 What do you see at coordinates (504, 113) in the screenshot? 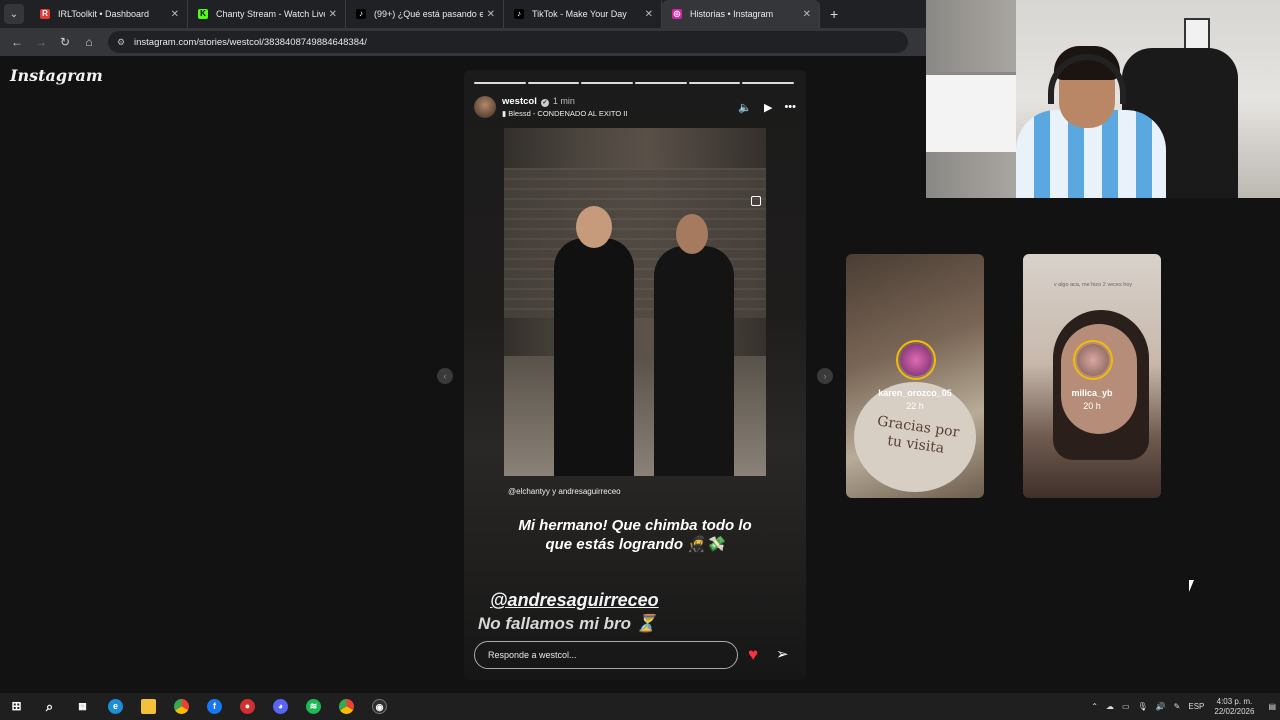
I see `music-bars-icon: ▮` at bounding box center [504, 113].